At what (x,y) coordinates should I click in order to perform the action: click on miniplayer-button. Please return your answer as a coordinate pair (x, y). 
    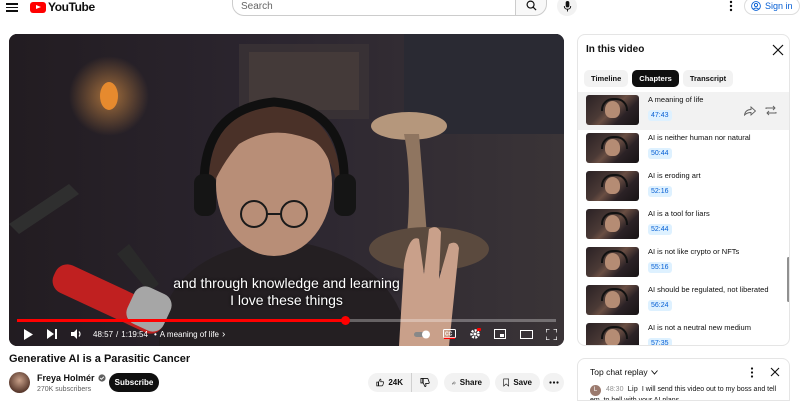
    Looking at the image, I should click on (500, 334).